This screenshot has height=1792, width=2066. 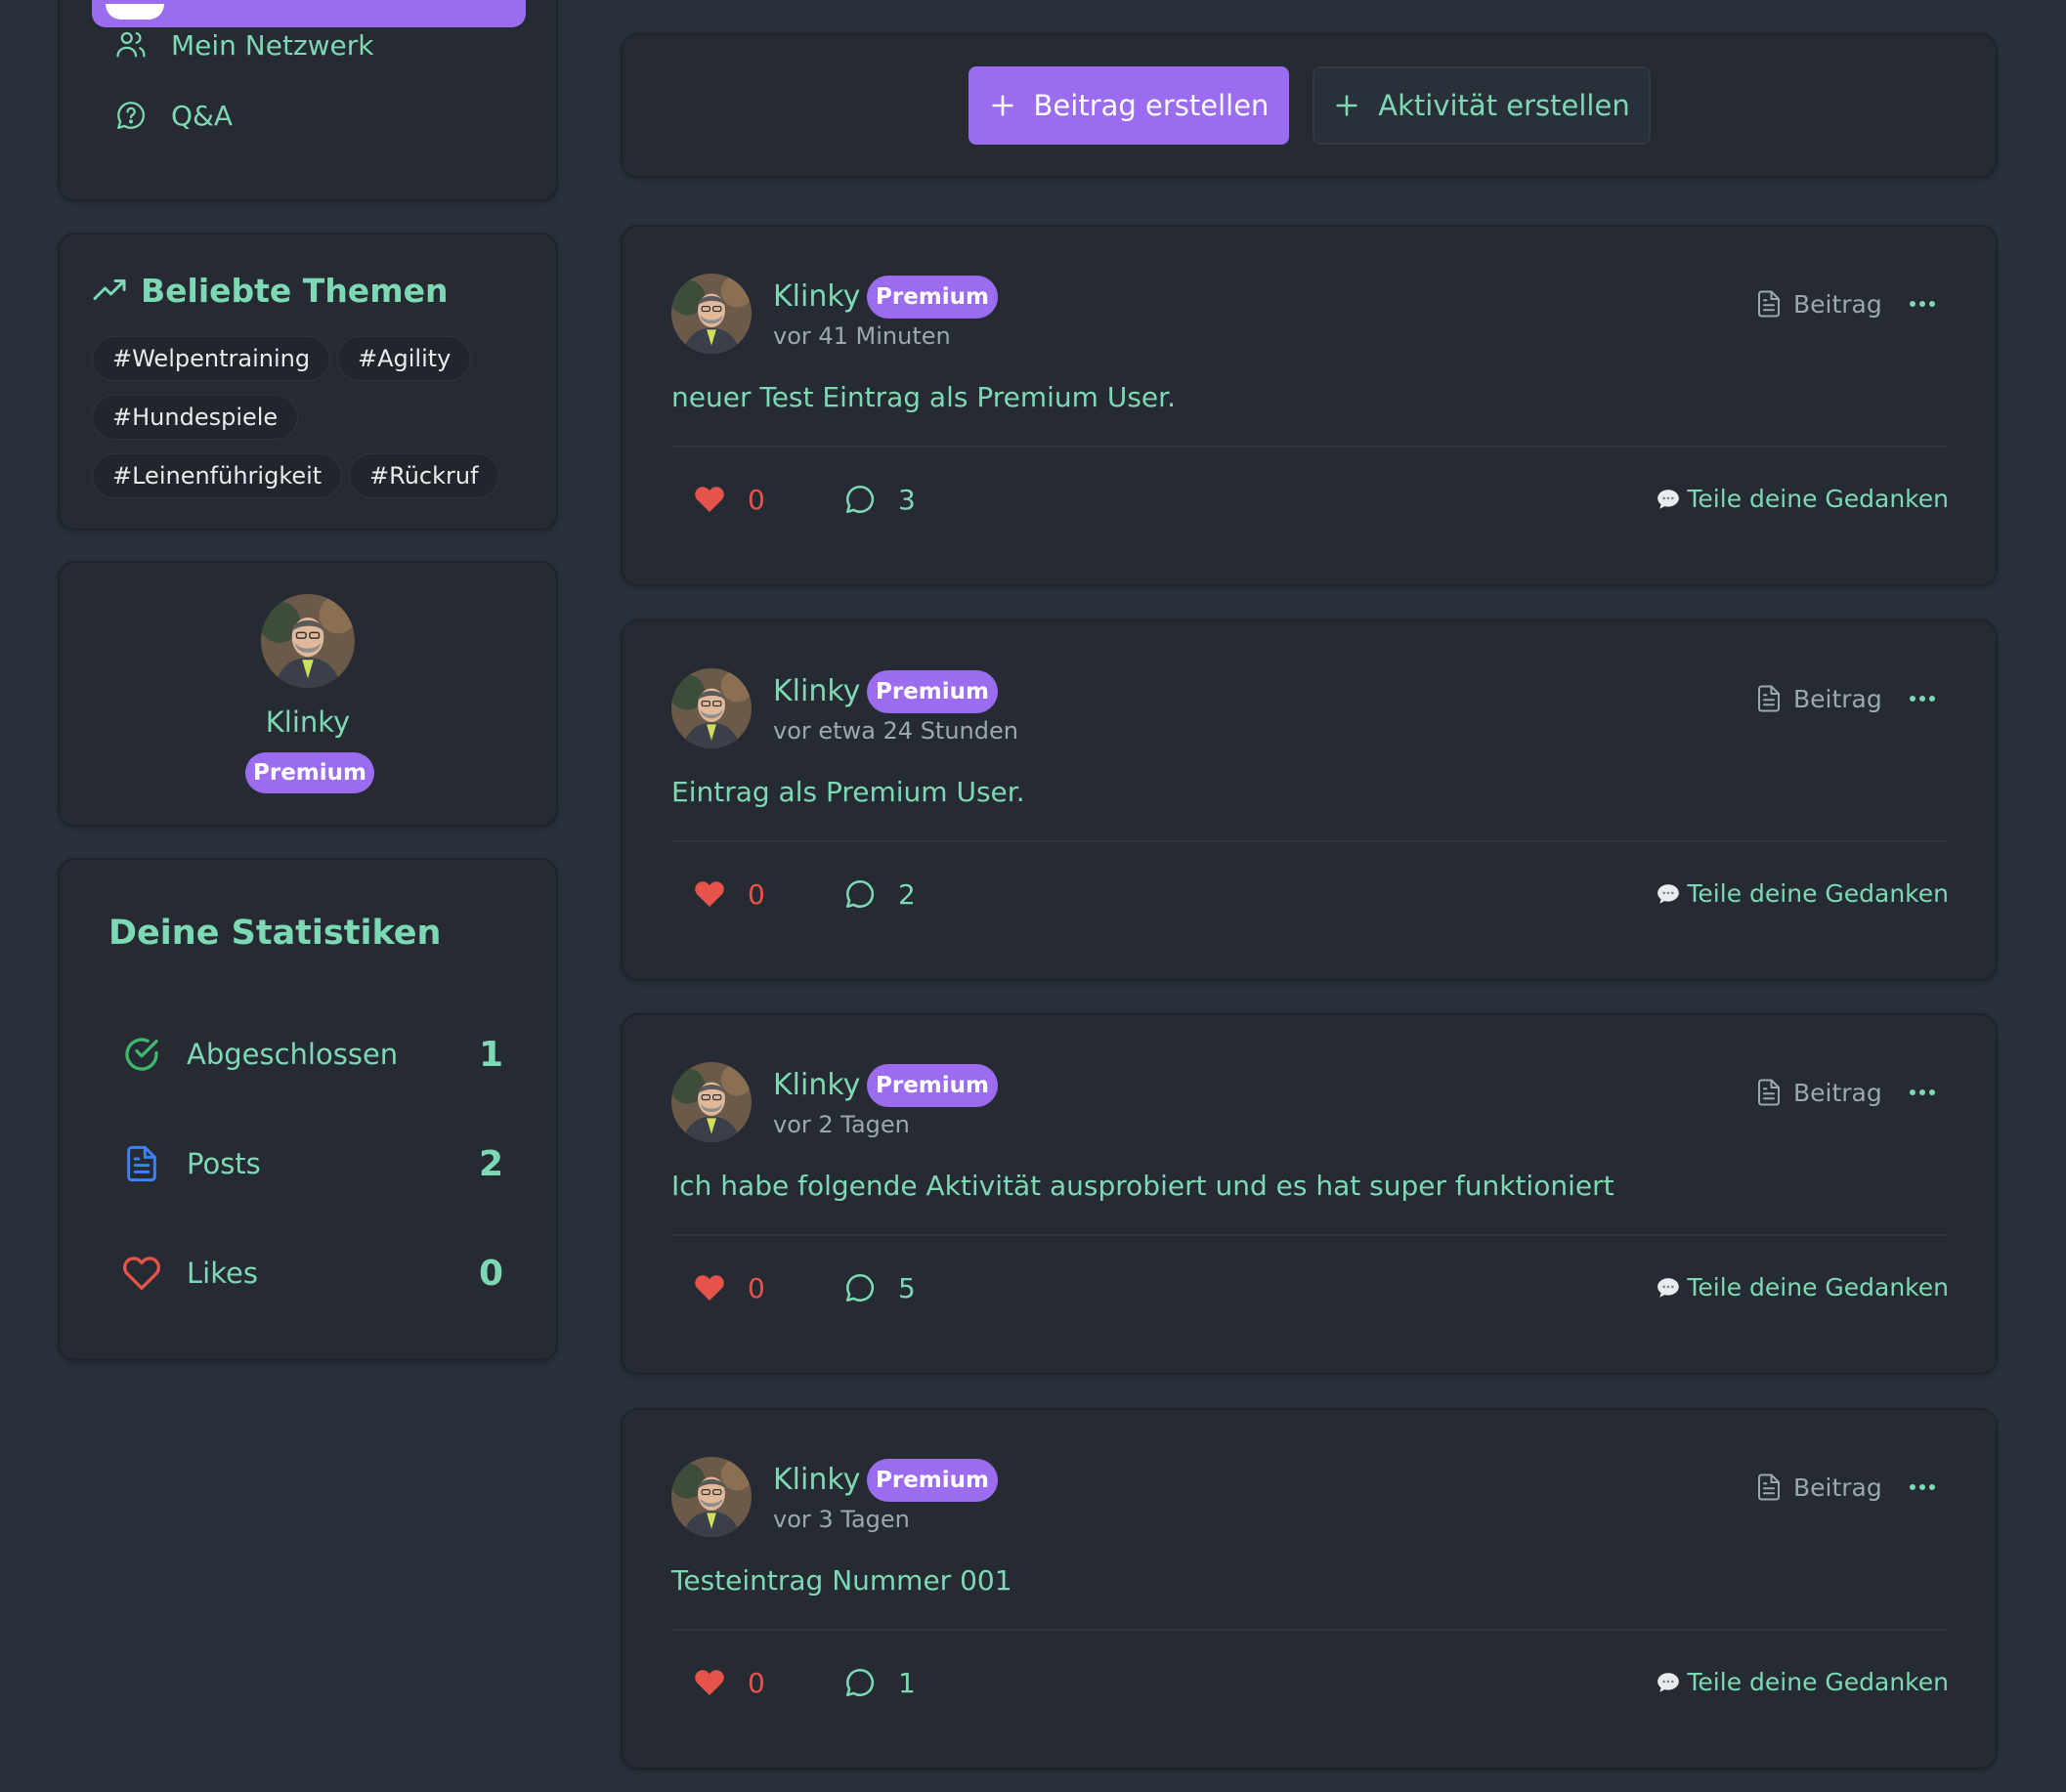 I want to click on nav-item-qa: Q&A, so click(x=173, y=115).